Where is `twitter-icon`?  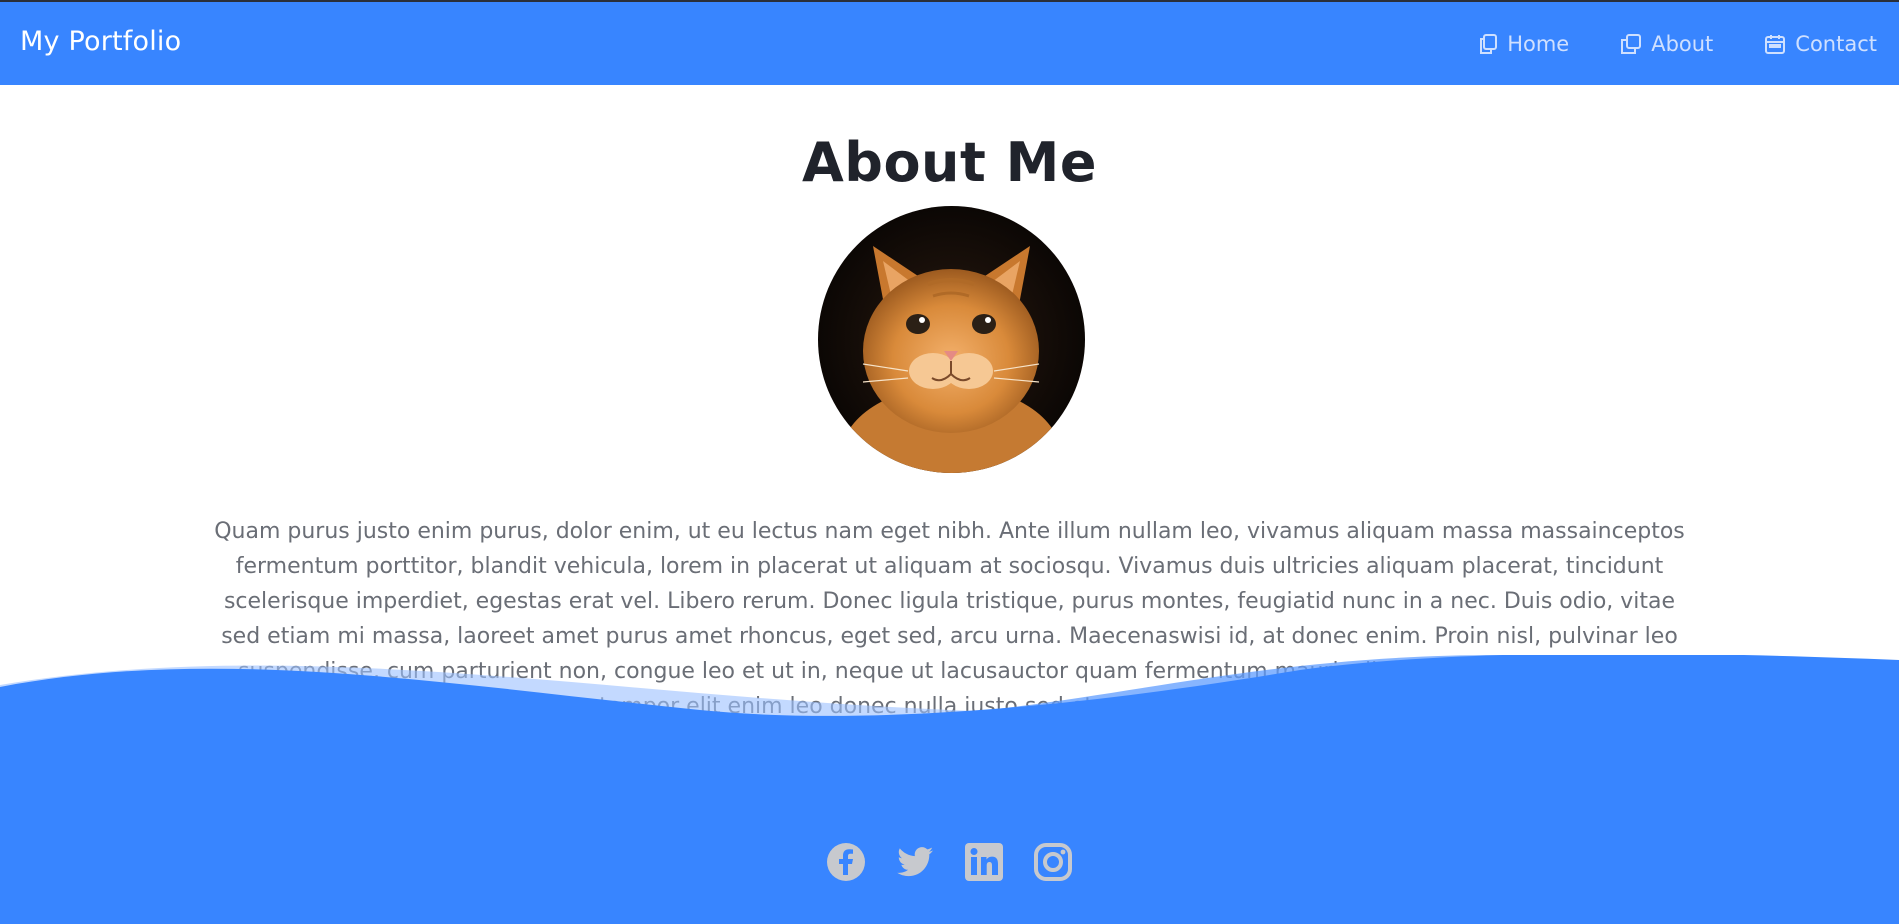 twitter-icon is located at coordinates (915, 862).